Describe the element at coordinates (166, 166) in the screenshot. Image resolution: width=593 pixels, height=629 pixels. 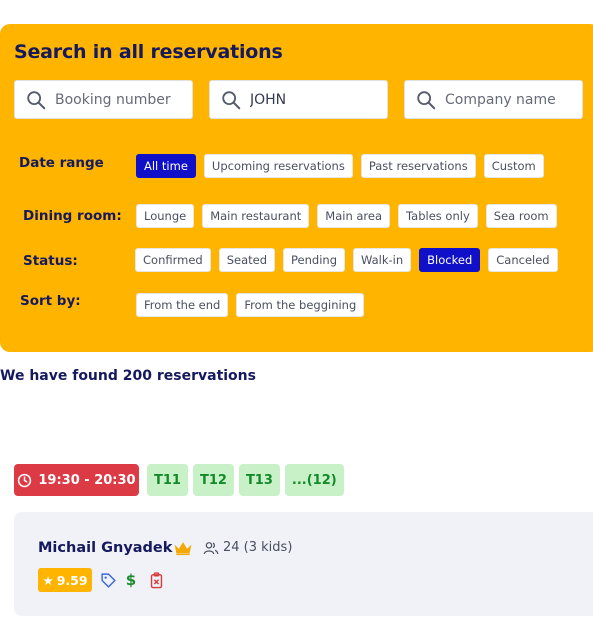
I see `chip-all-time: All time` at that location.